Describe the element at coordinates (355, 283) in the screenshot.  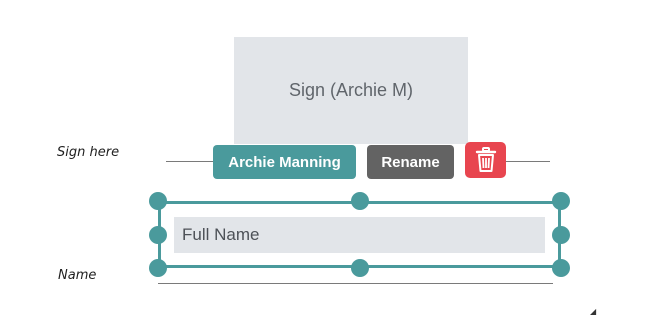
I see `name-line` at that location.